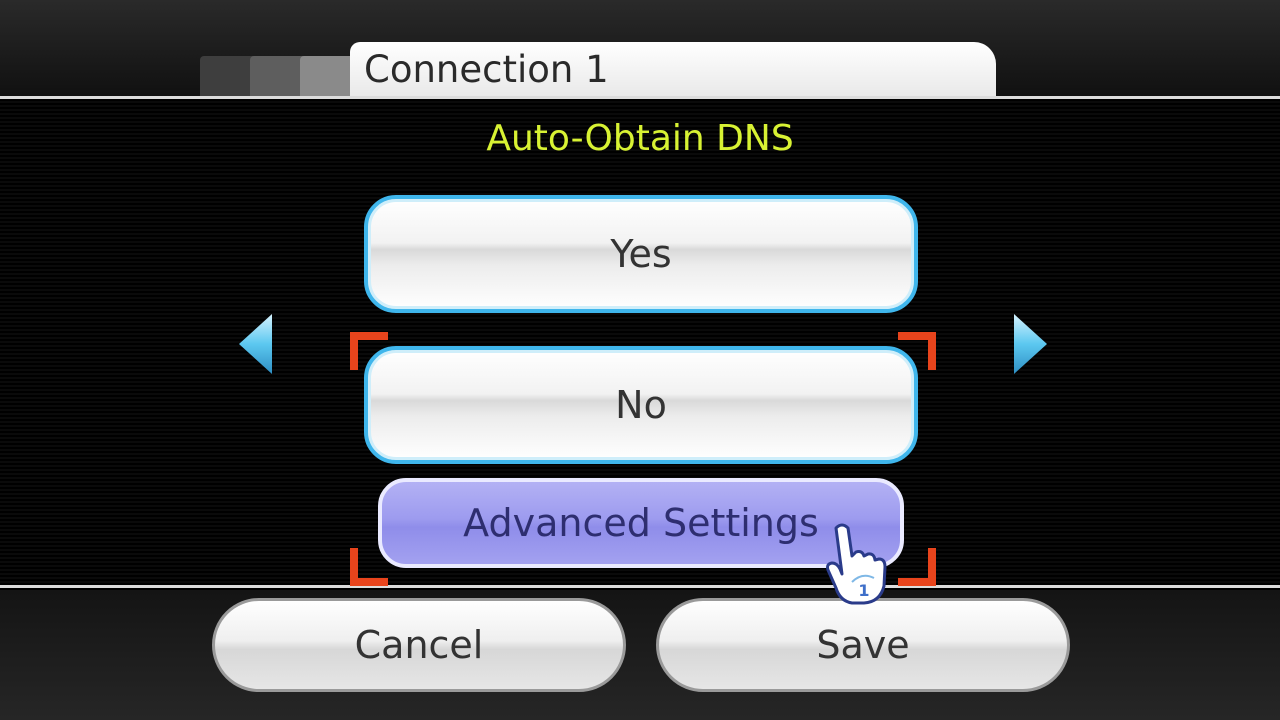 The image size is (1280, 720). Describe the element at coordinates (855, 564) in the screenshot. I see `hand-pointer-icon: 1` at that location.